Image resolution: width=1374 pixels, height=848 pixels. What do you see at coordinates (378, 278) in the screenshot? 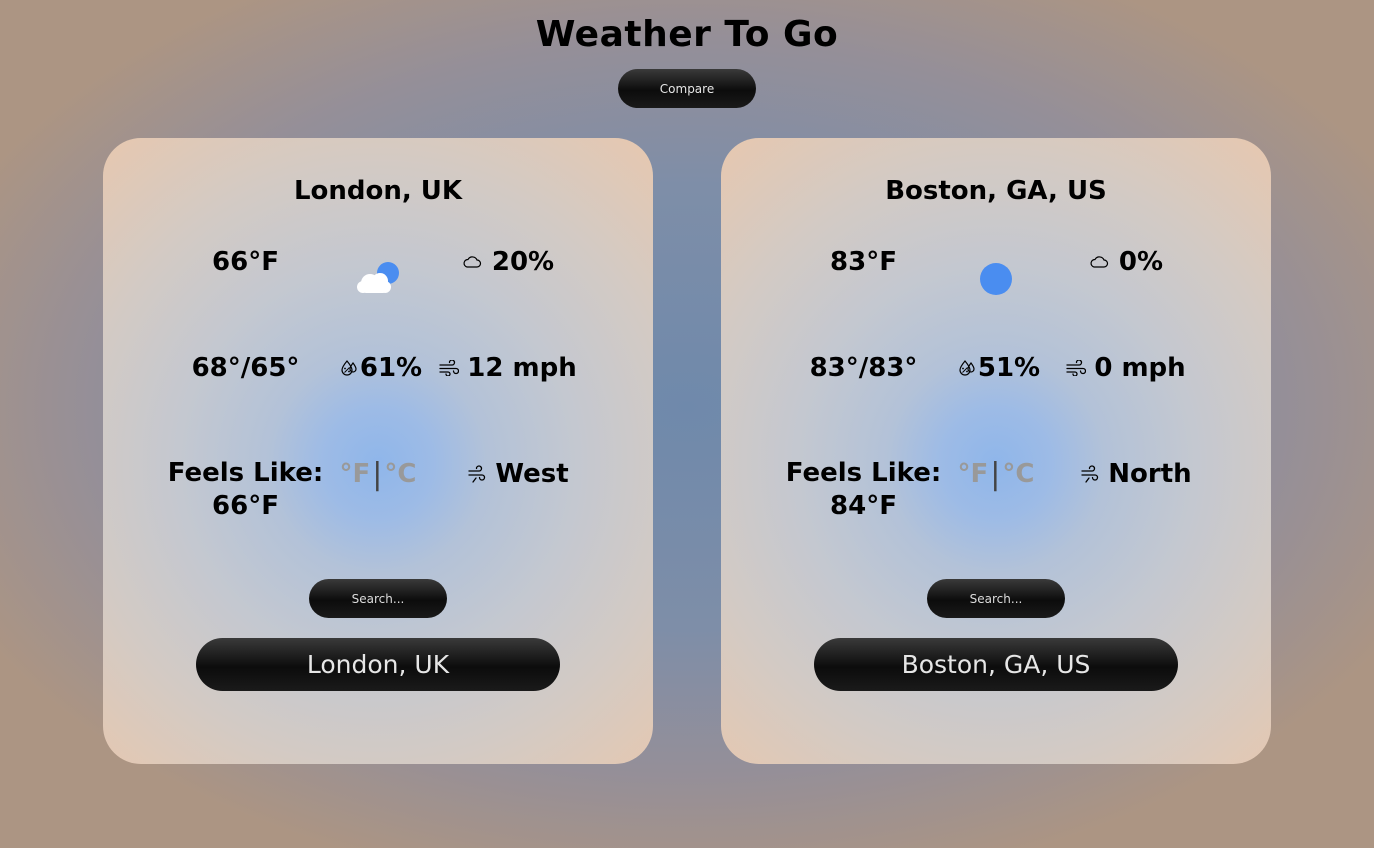
I see `partly-cloudy-icon` at bounding box center [378, 278].